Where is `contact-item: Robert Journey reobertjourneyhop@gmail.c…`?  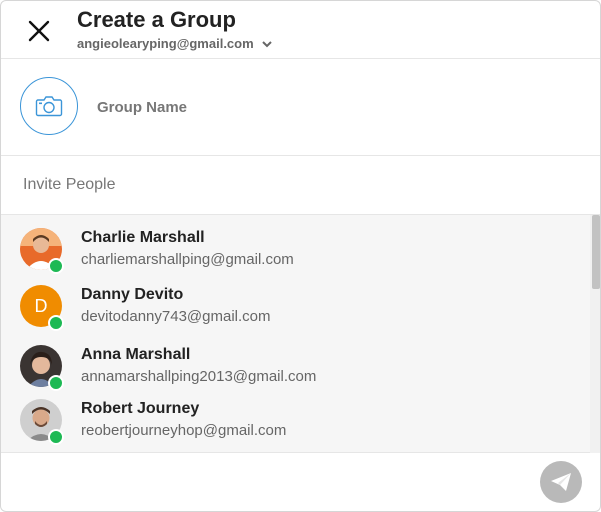 contact-item: Robert Journey reobertjourneyhop@gmail.c… is located at coordinates (295, 422).